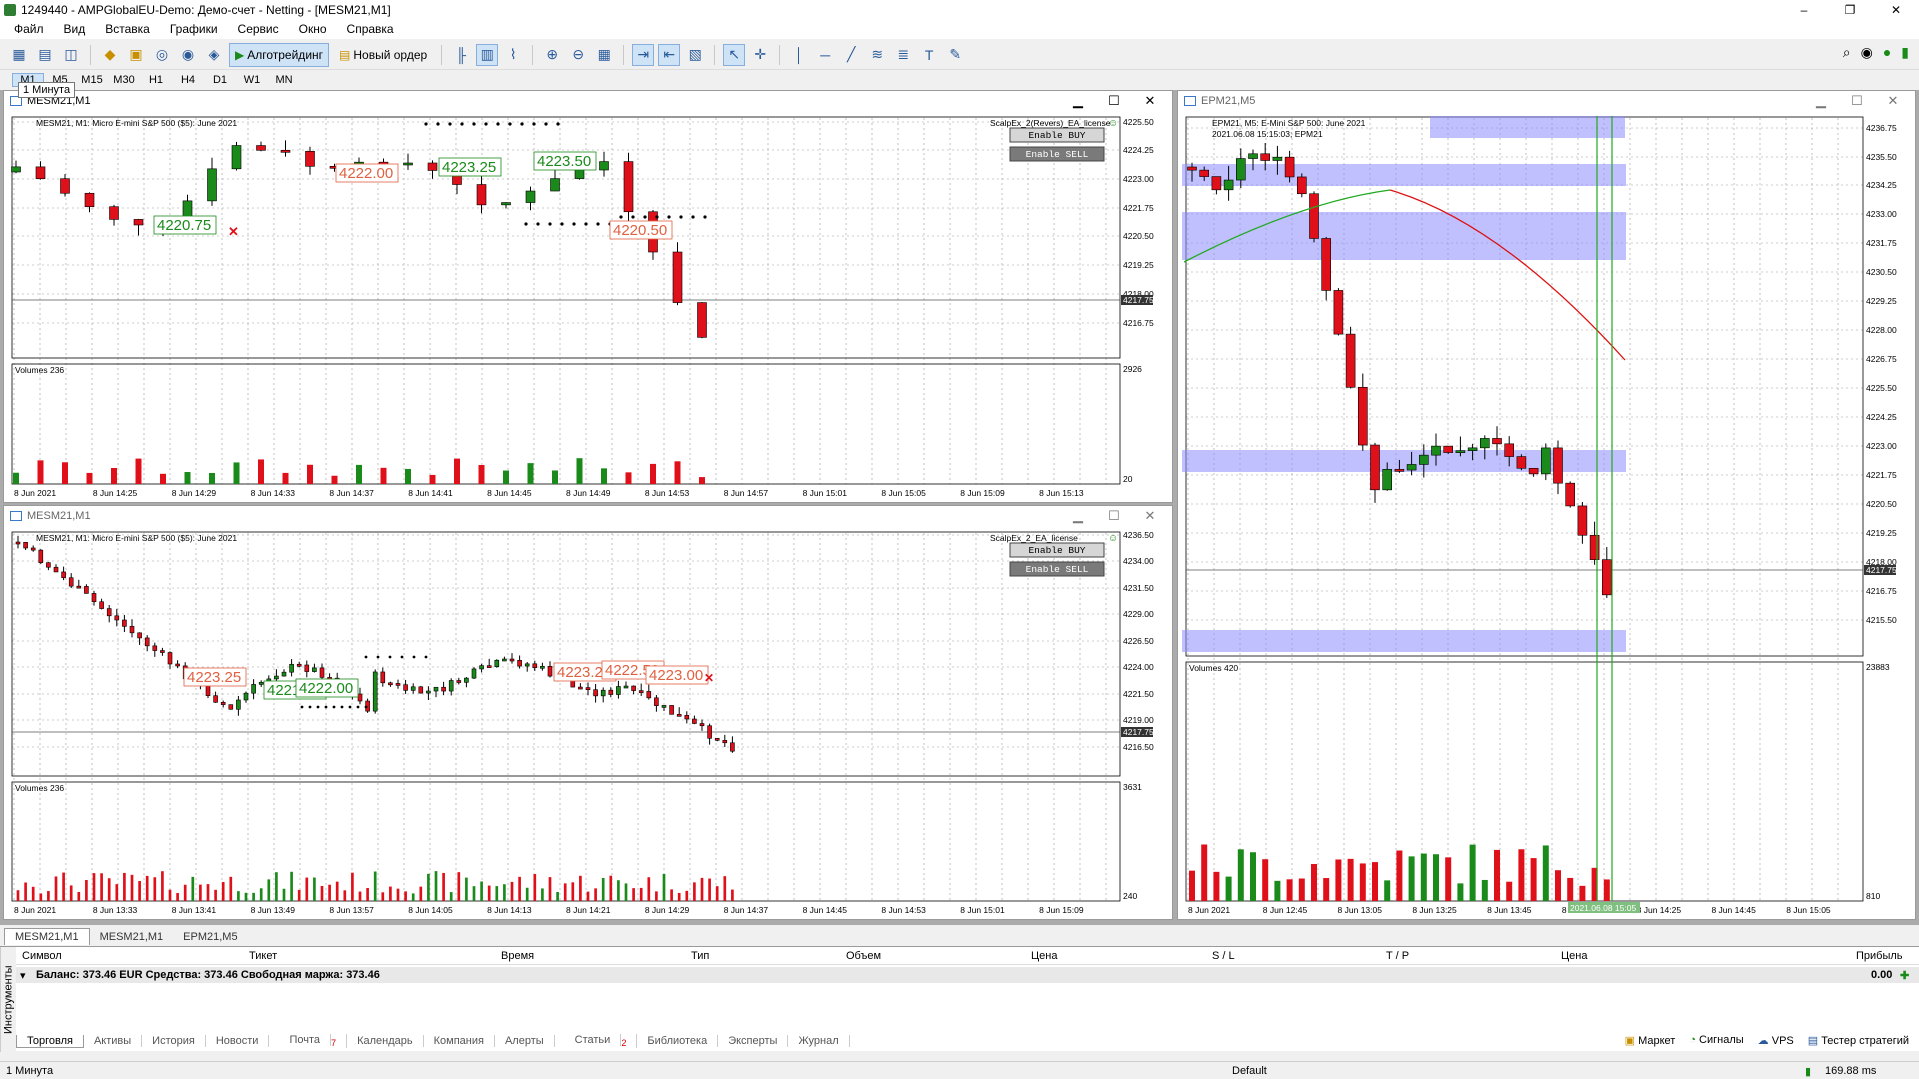 The width and height of the screenshot is (1919, 1079). I want to click on search-icon: ⌕, so click(1847, 52).